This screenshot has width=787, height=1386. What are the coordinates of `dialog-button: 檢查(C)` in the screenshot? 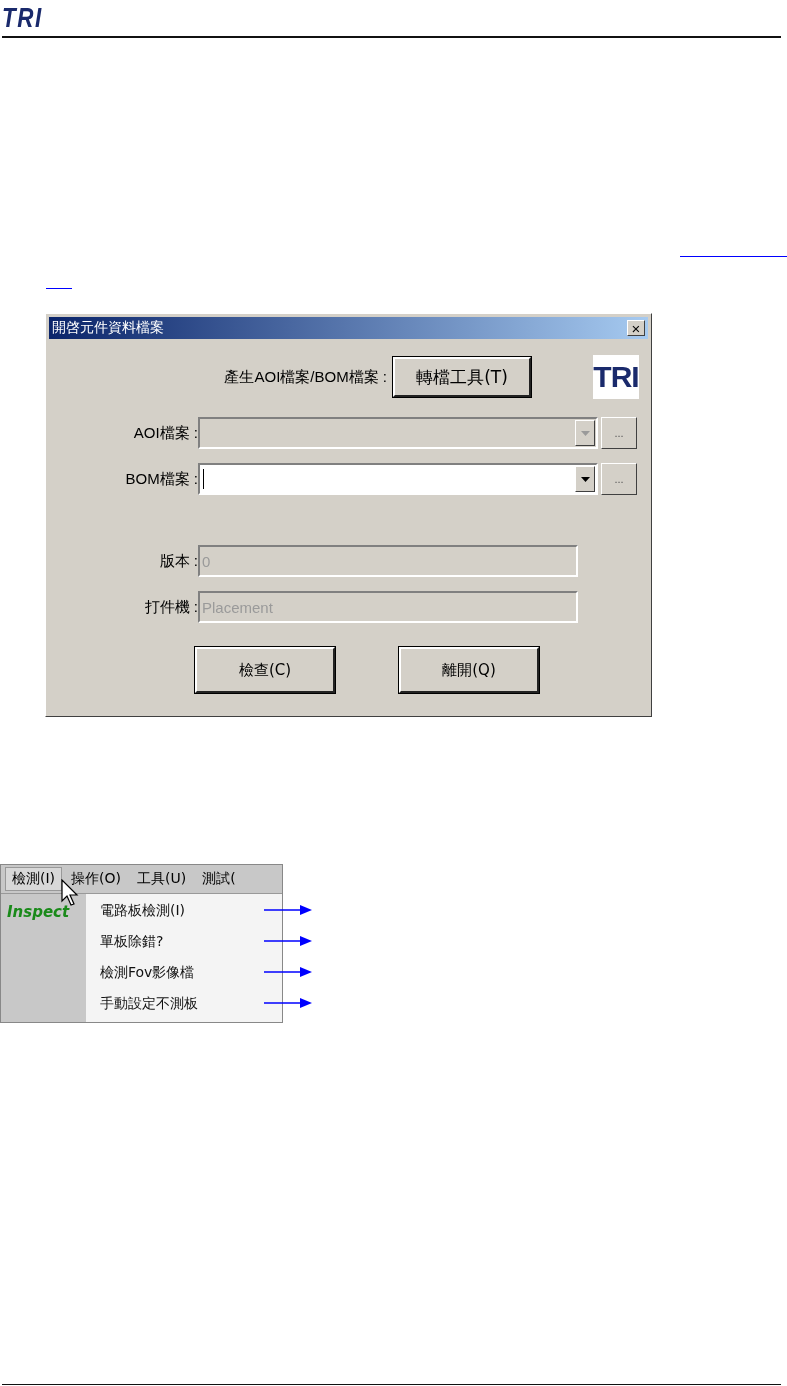 It's located at (265, 670).